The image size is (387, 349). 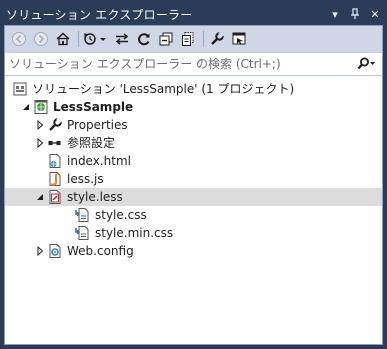 I want to click on tree-item-solution: ソリューション 'LessSample' (1 プロジェクト), so click(x=193, y=89).